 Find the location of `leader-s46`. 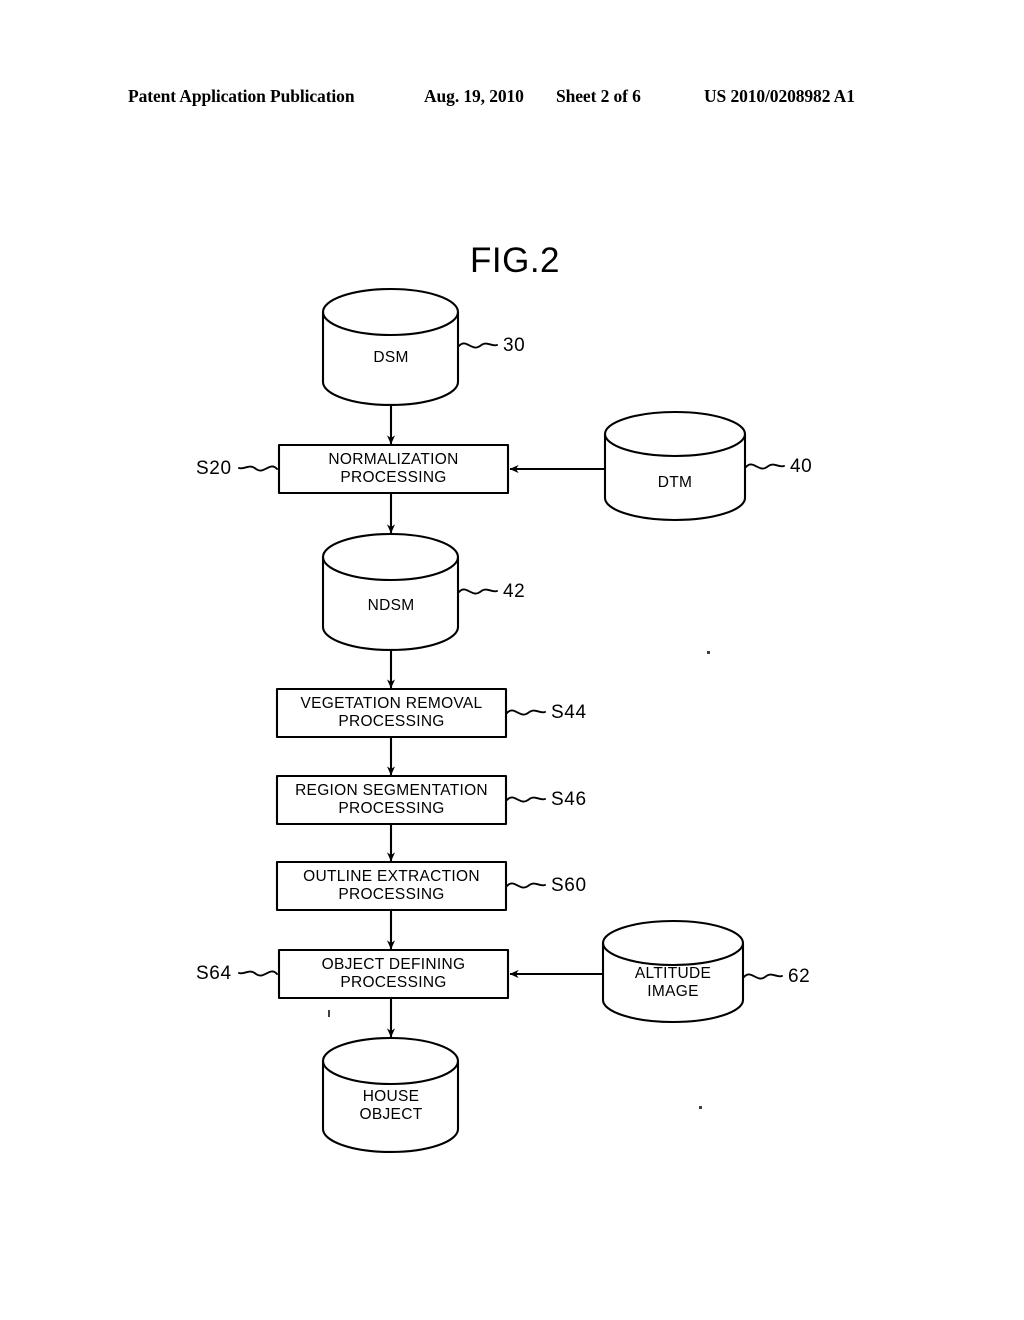

leader-s46 is located at coordinates (526, 799).